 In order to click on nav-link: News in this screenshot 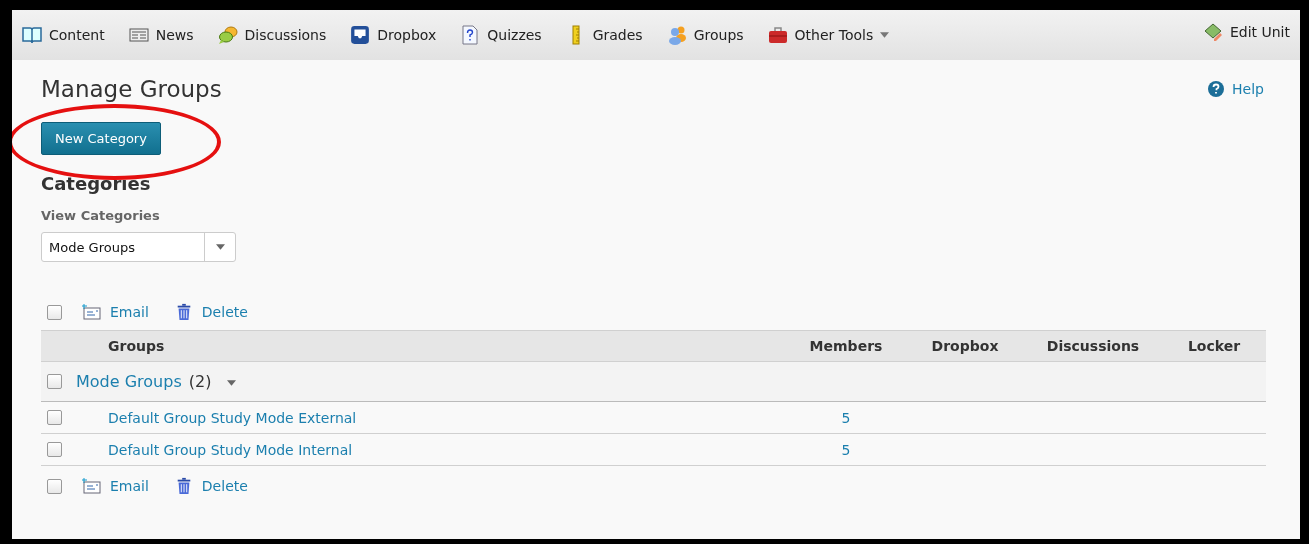, I will do `click(161, 35)`.